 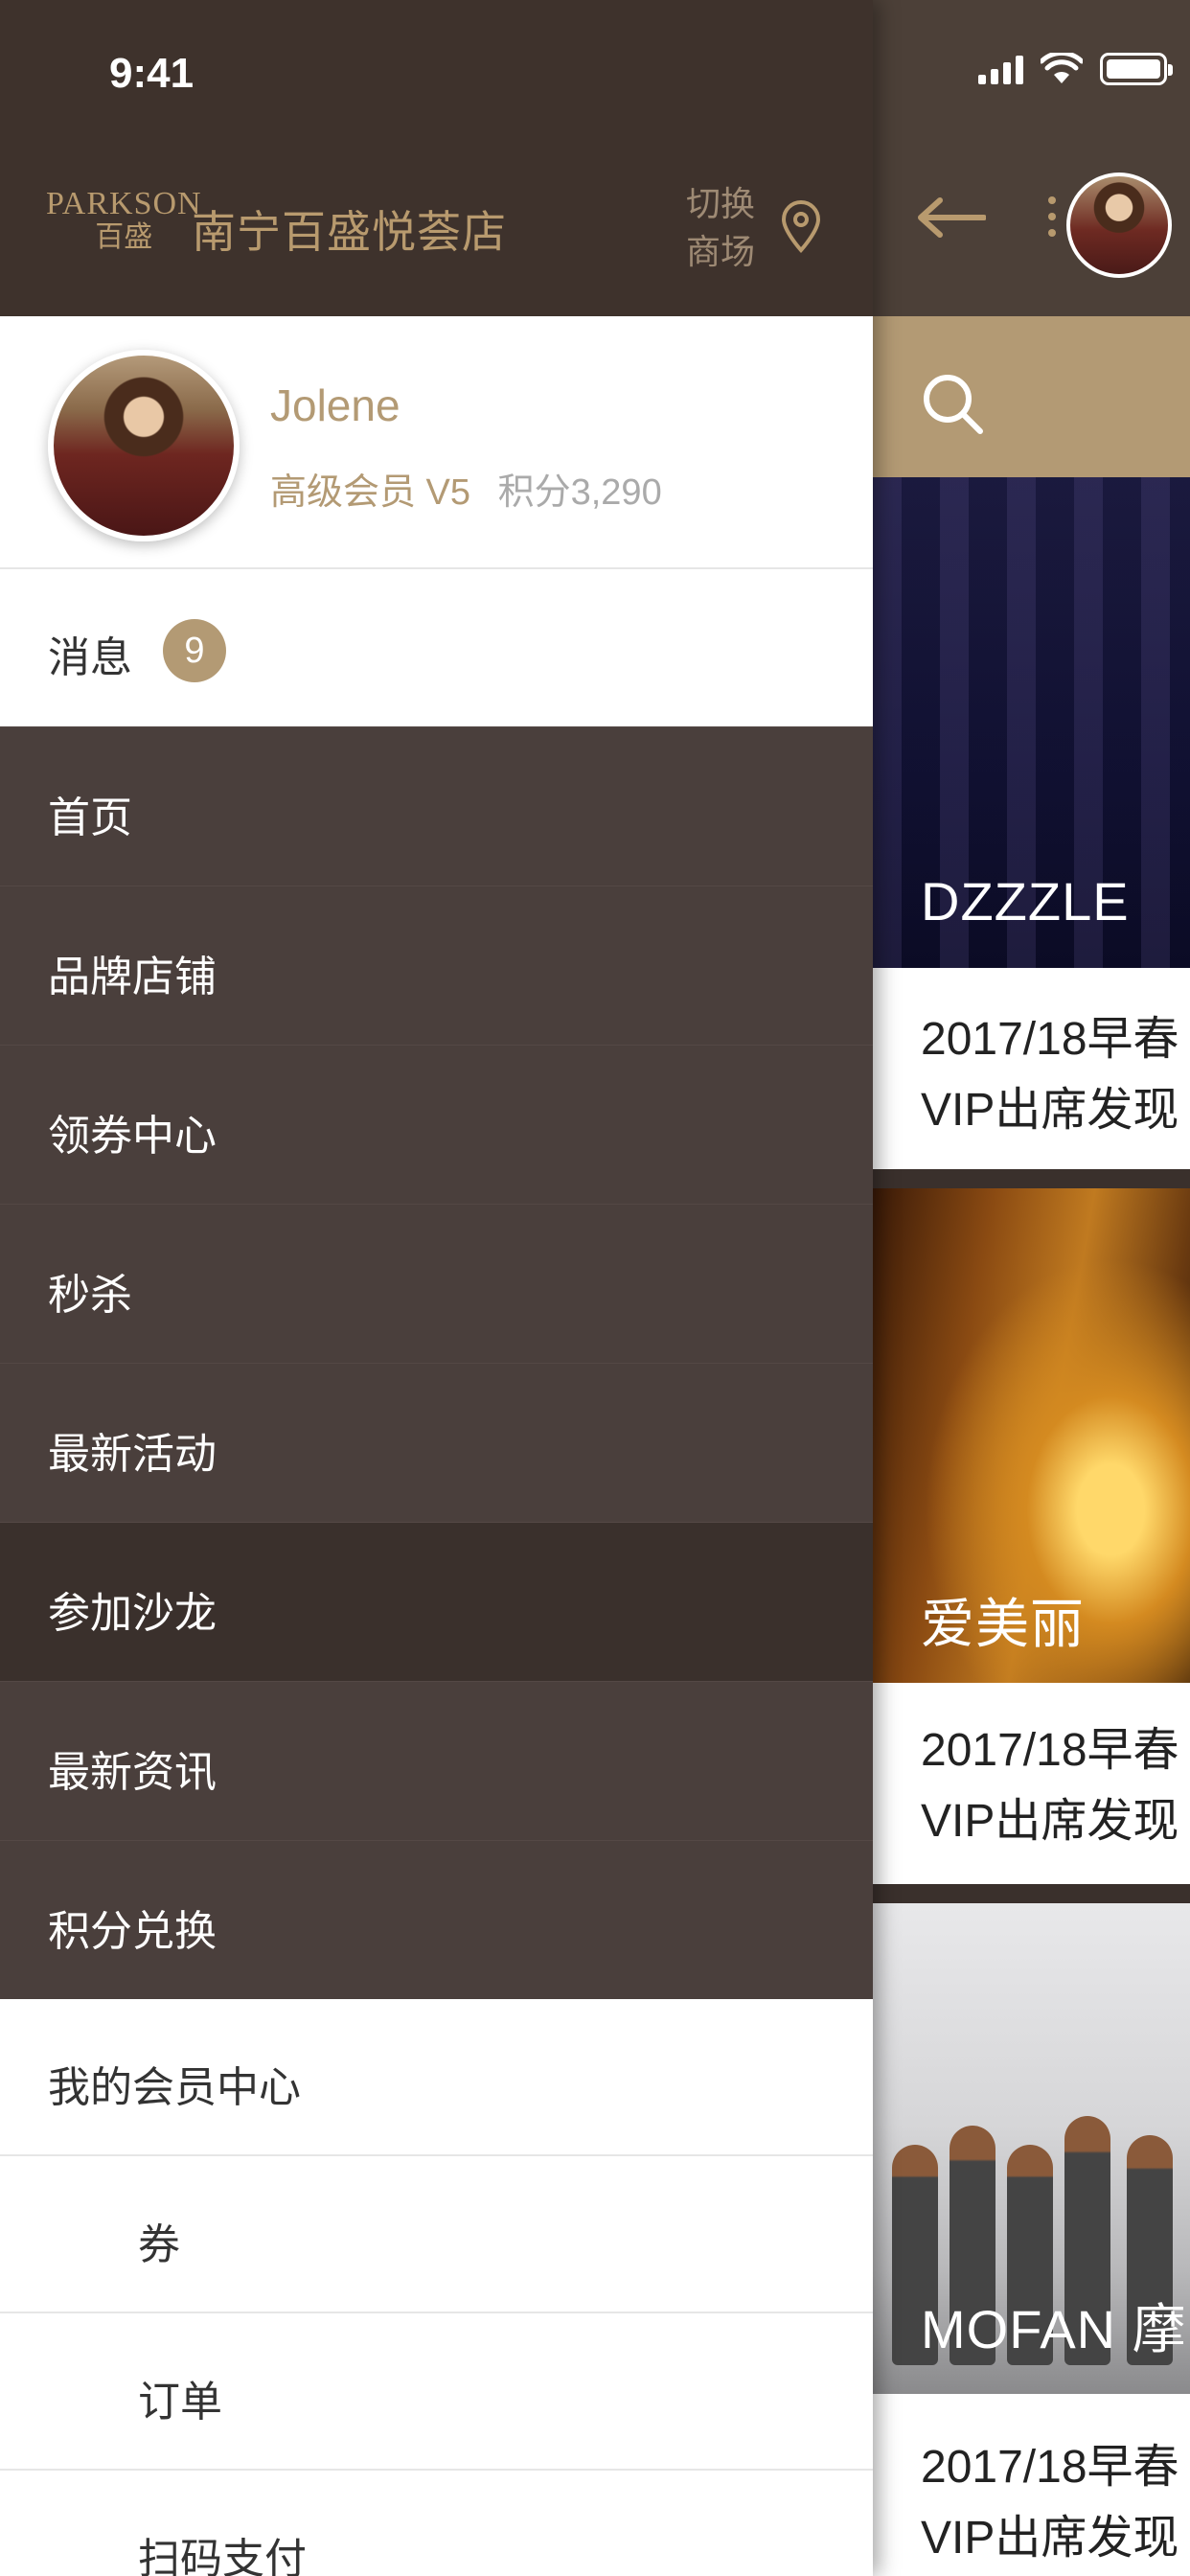 What do you see at coordinates (1032, 722) in the screenshot?
I see `card-image: DZZZLE` at bounding box center [1032, 722].